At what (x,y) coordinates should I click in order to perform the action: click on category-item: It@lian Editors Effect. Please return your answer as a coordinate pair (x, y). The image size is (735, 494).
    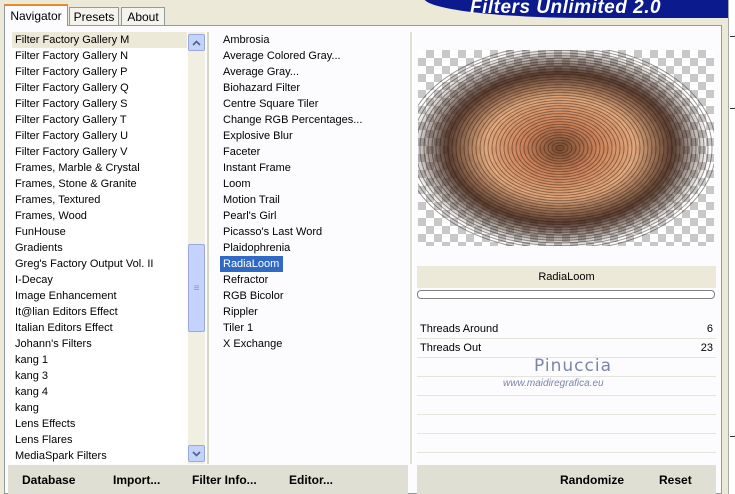
    Looking at the image, I should click on (99, 312).